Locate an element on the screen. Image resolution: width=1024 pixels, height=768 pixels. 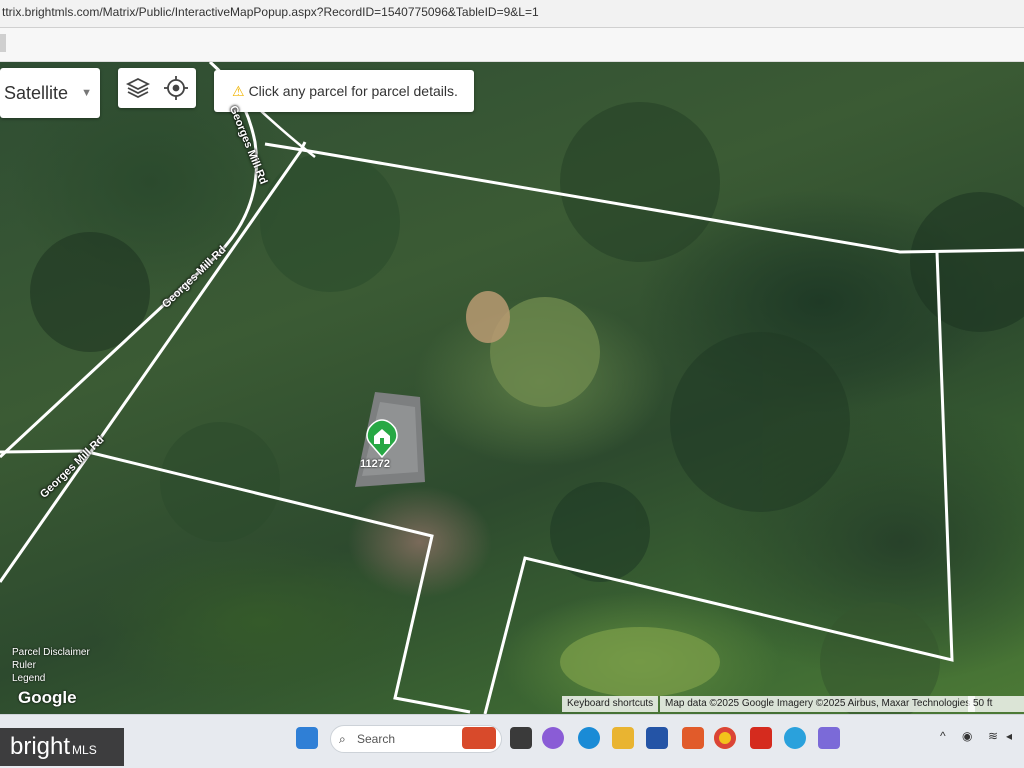
task-view-icon is located at coordinates (521, 738).